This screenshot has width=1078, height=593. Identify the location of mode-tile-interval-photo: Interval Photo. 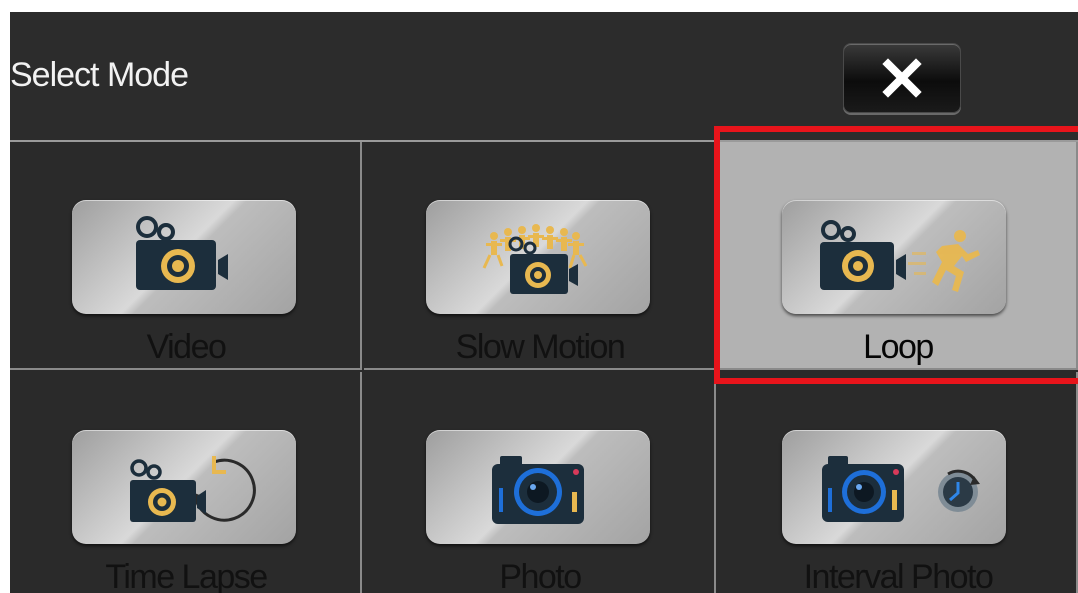
(898, 482).